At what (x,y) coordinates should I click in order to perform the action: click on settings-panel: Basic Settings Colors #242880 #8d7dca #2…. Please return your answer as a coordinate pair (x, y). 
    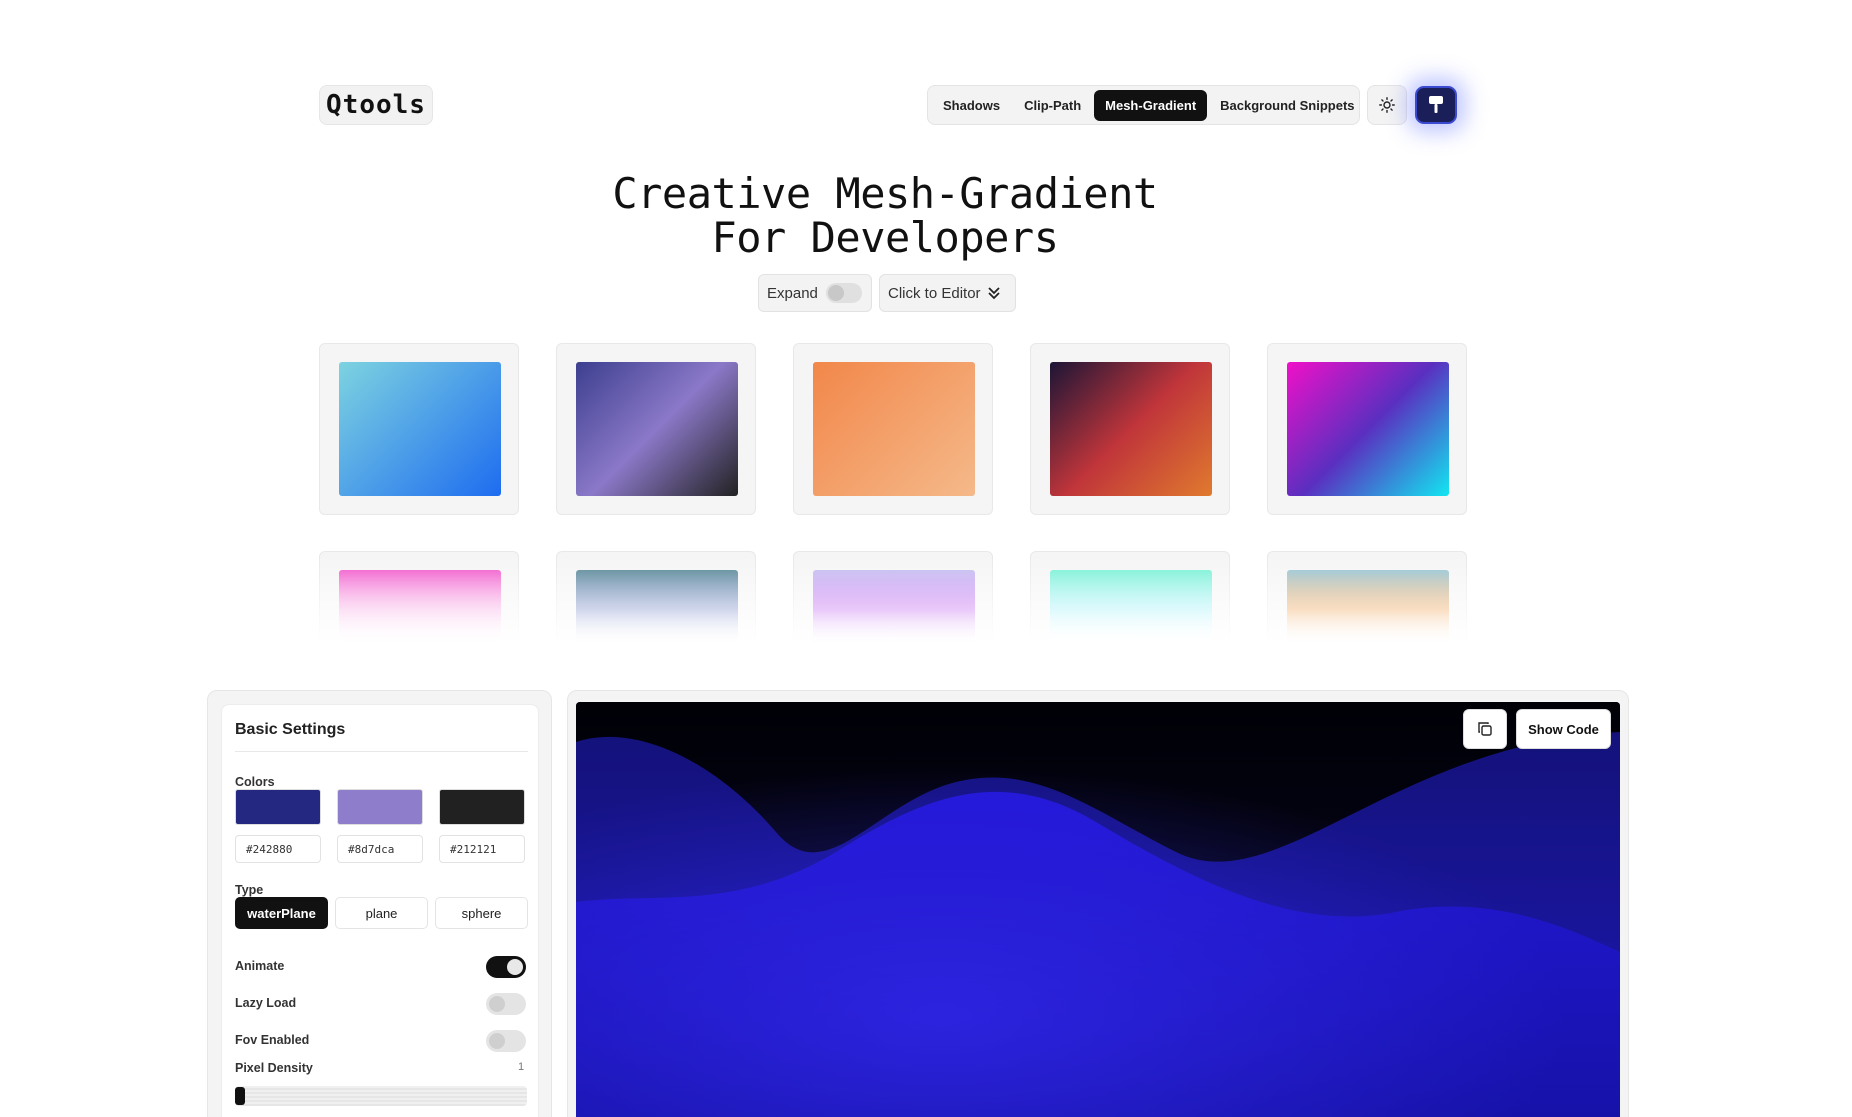
    Looking at the image, I should click on (380, 910).